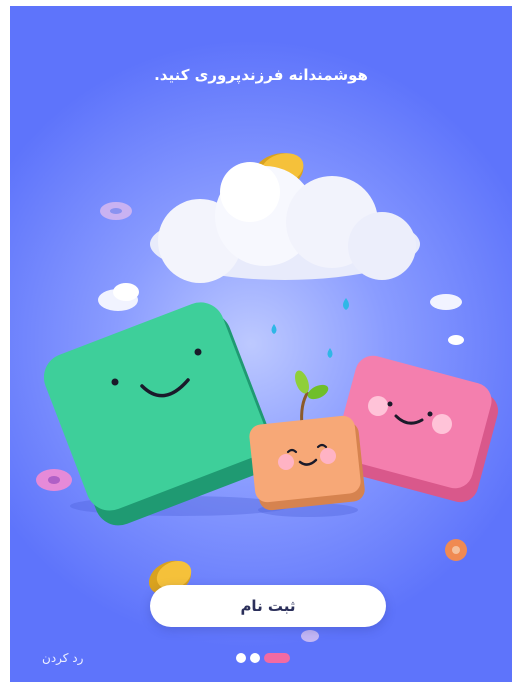 Image resolution: width=516 pixels, height=688 pixels. What do you see at coordinates (263, 658) in the screenshot?
I see `page-indicator` at bounding box center [263, 658].